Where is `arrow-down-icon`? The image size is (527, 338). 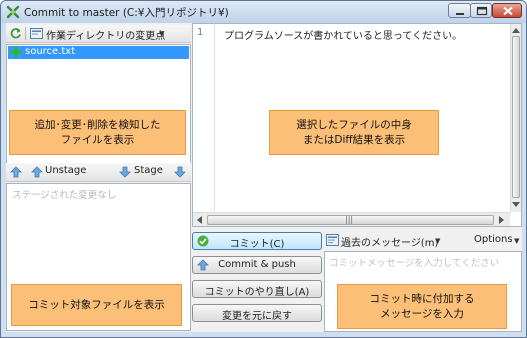 arrow-down-icon is located at coordinates (125, 172).